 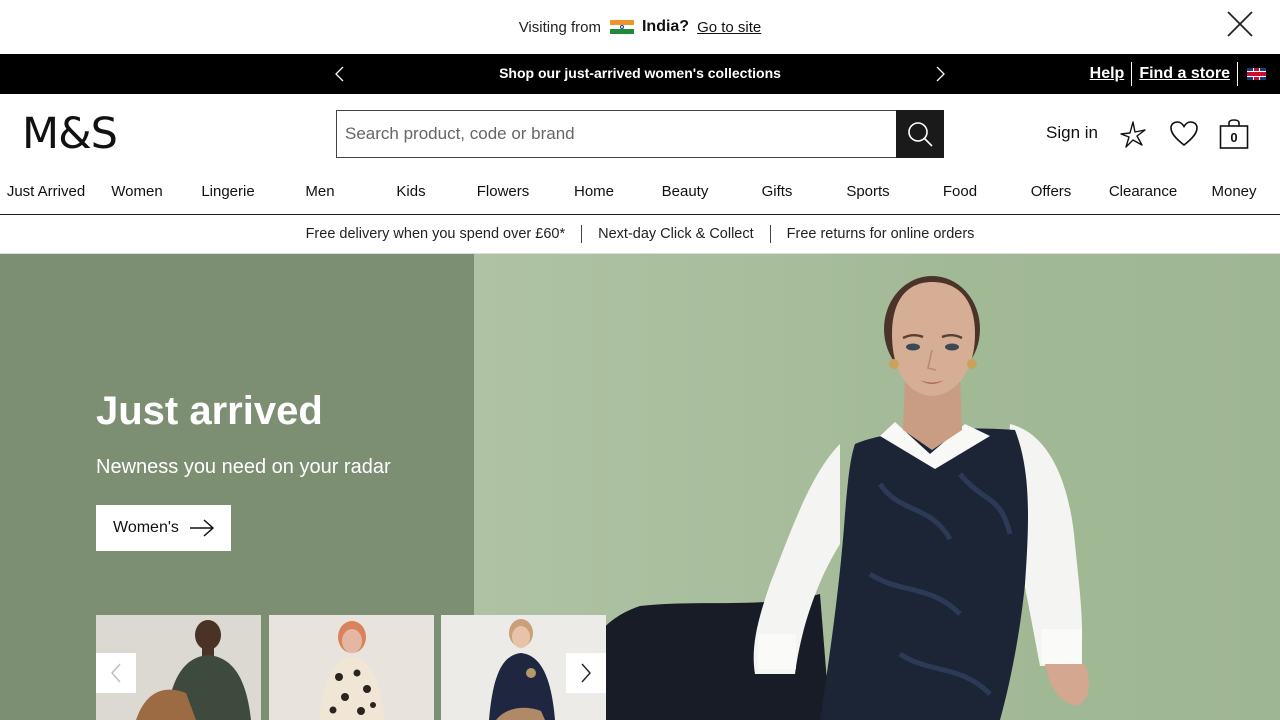 What do you see at coordinates (881, 234) in the screenshot?
I see `free-returns-message: Free returns for online orders` at bounding box center [881, 234].